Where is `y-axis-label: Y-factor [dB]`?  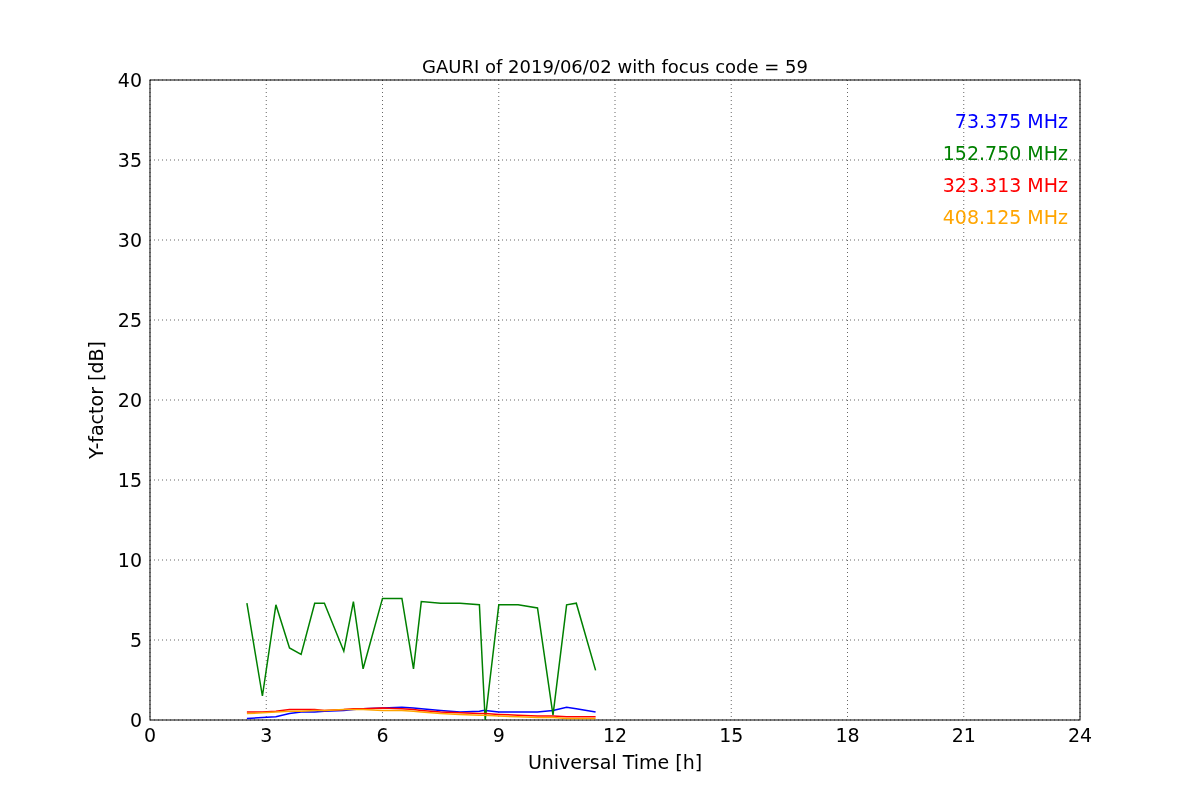 y-axis-label: Y-factor [dB] is located at coordinates (96, 400).